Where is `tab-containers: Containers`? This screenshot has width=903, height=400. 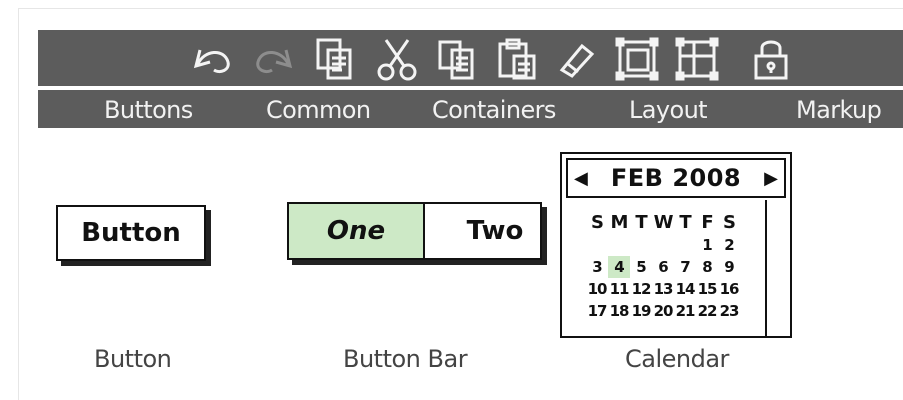
tab-containers: Containers is located at coordinates (494, 109).